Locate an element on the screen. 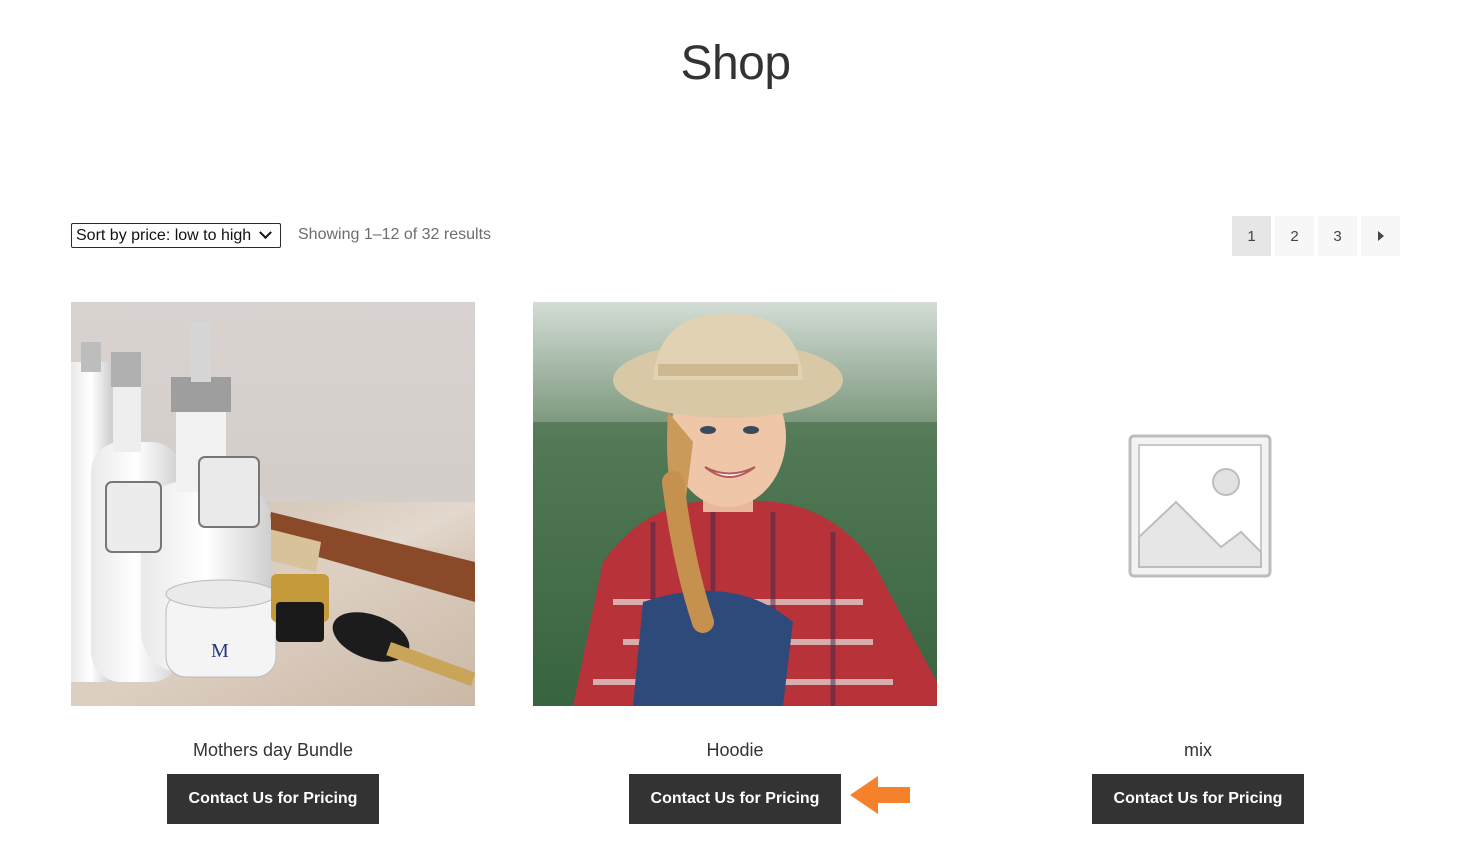  product-name: Mothers day Bundle is located at coordinates (273, 750).